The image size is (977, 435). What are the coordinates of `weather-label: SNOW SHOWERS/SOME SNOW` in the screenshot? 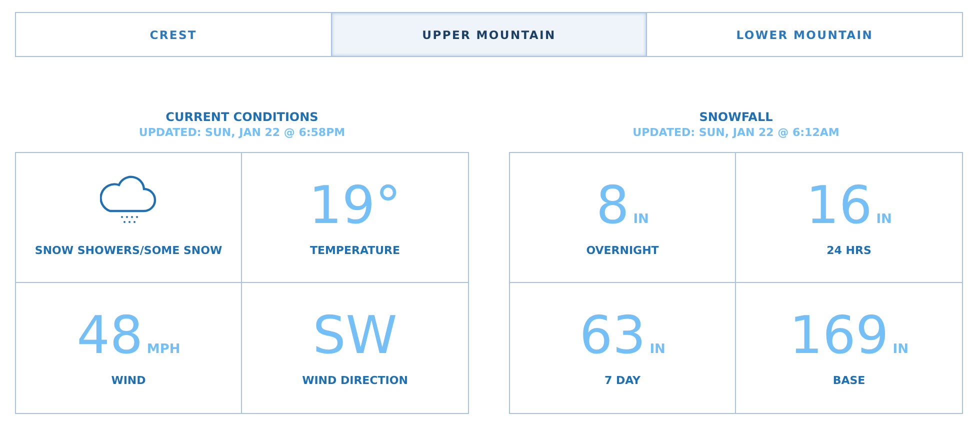 It's located at (128, 250).